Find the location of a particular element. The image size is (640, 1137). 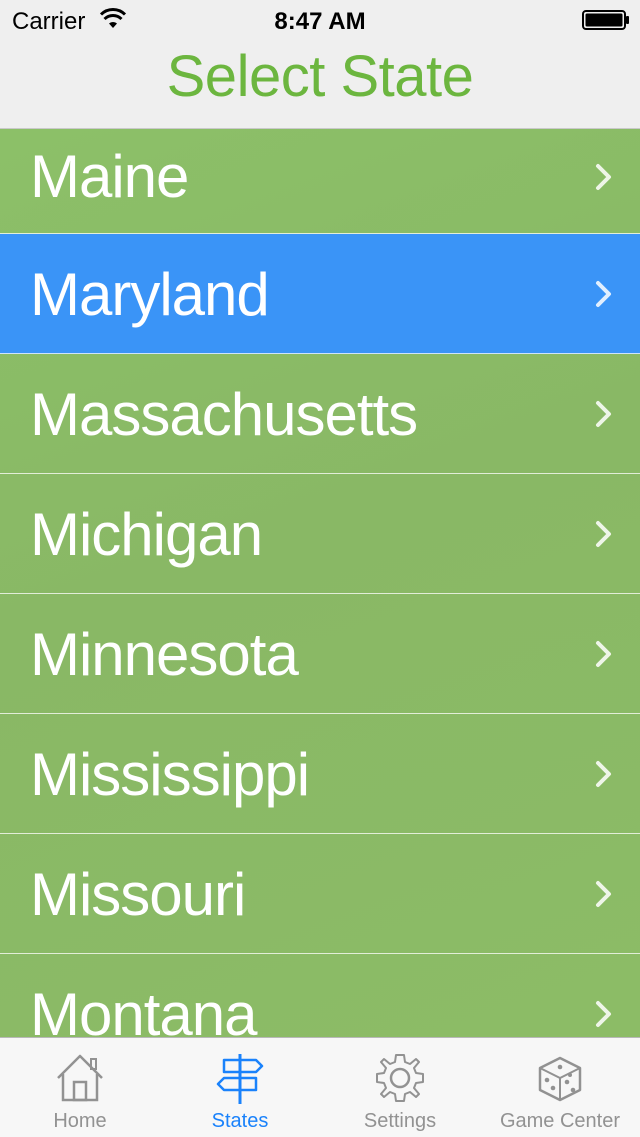

state-name: Maryland is located at coordinates (150, 294).